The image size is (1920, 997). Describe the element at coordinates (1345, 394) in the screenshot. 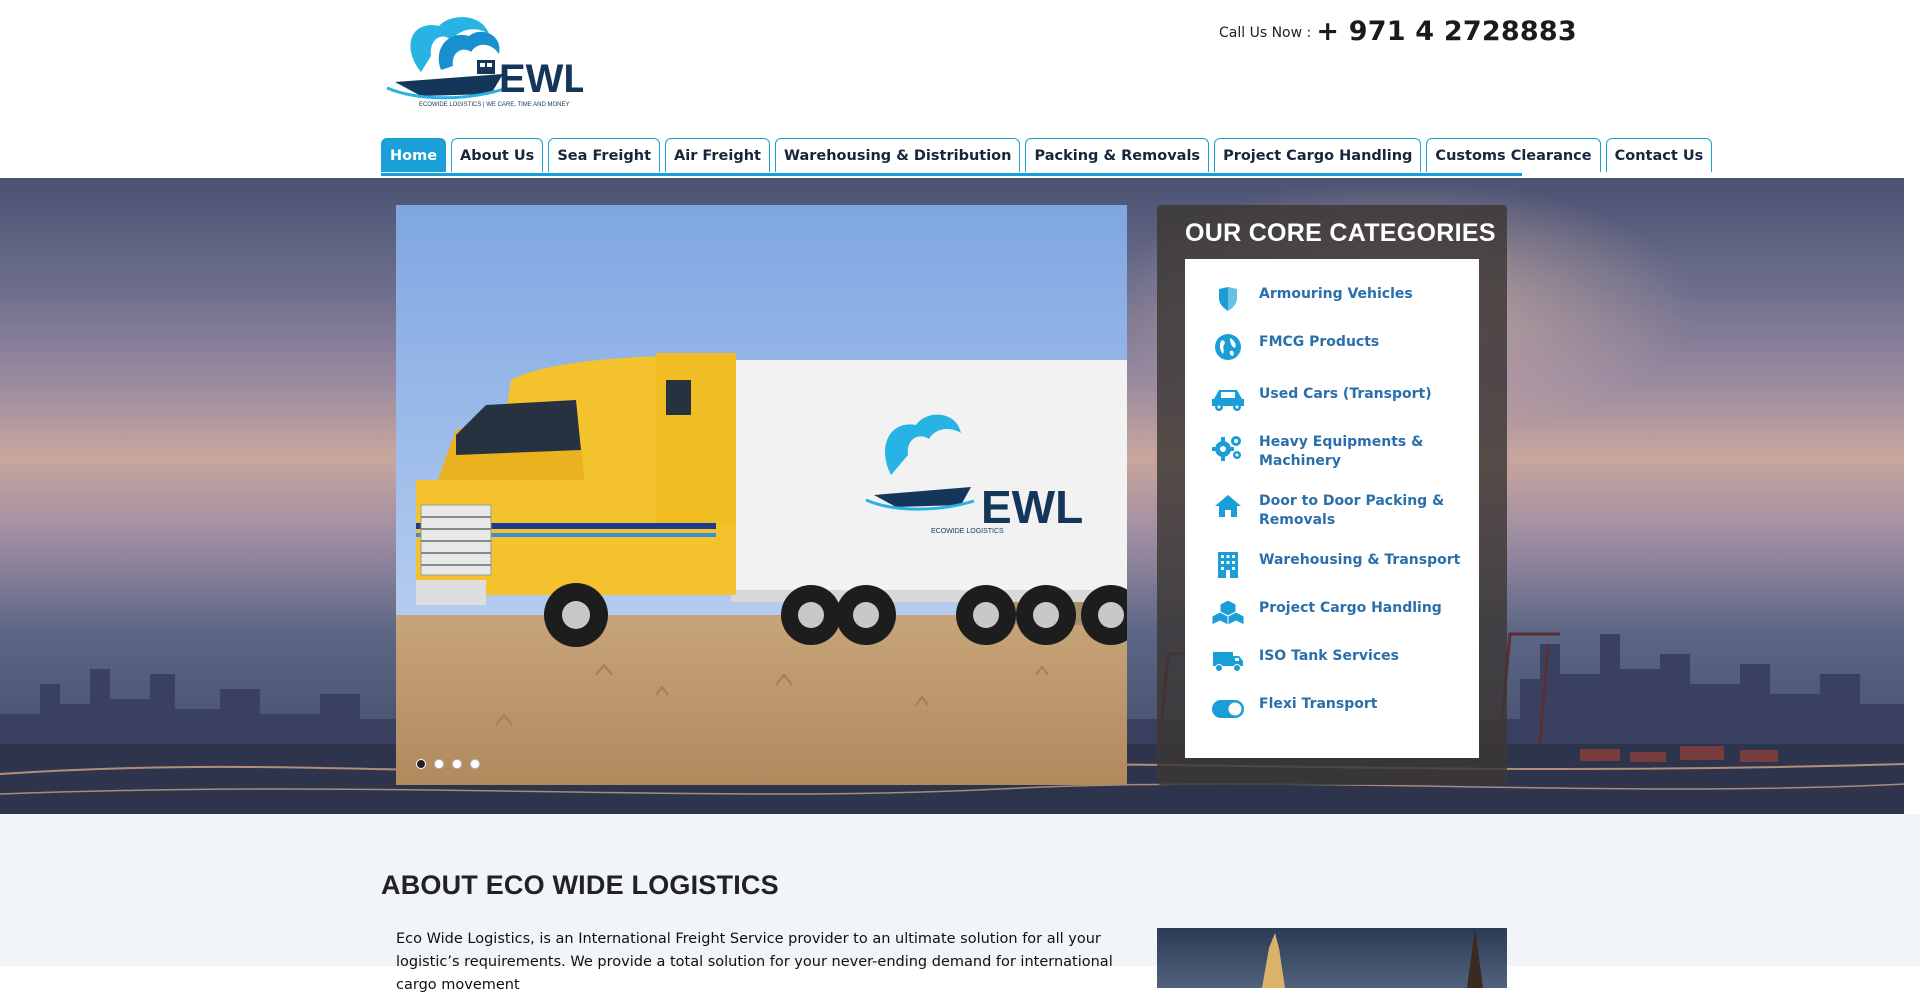

I see `category-label: Used Cars (Transport)` at that location.